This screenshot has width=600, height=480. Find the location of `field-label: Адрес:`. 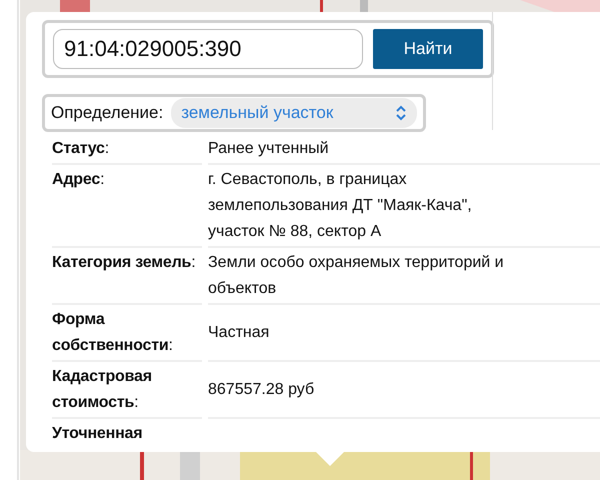

field-label: Адрес: is located at coordinates (127, 206).